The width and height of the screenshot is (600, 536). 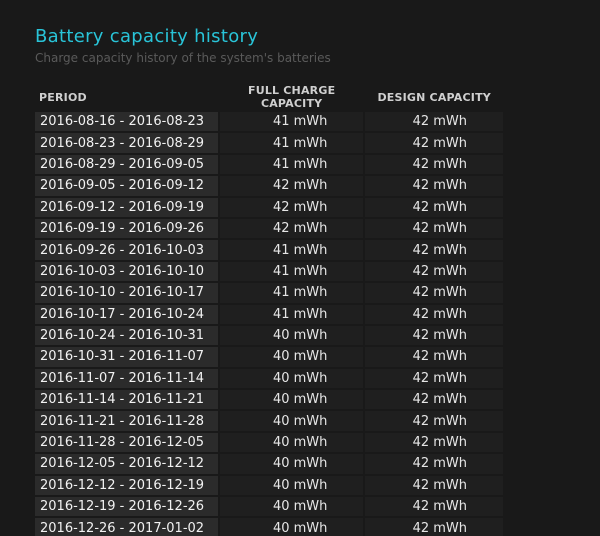 What do you see at coordinates (434, 97) in the screenshot?
I see `column-header-design-capacity: DESIGN CAPACITY` at bounding box center [434, 97].